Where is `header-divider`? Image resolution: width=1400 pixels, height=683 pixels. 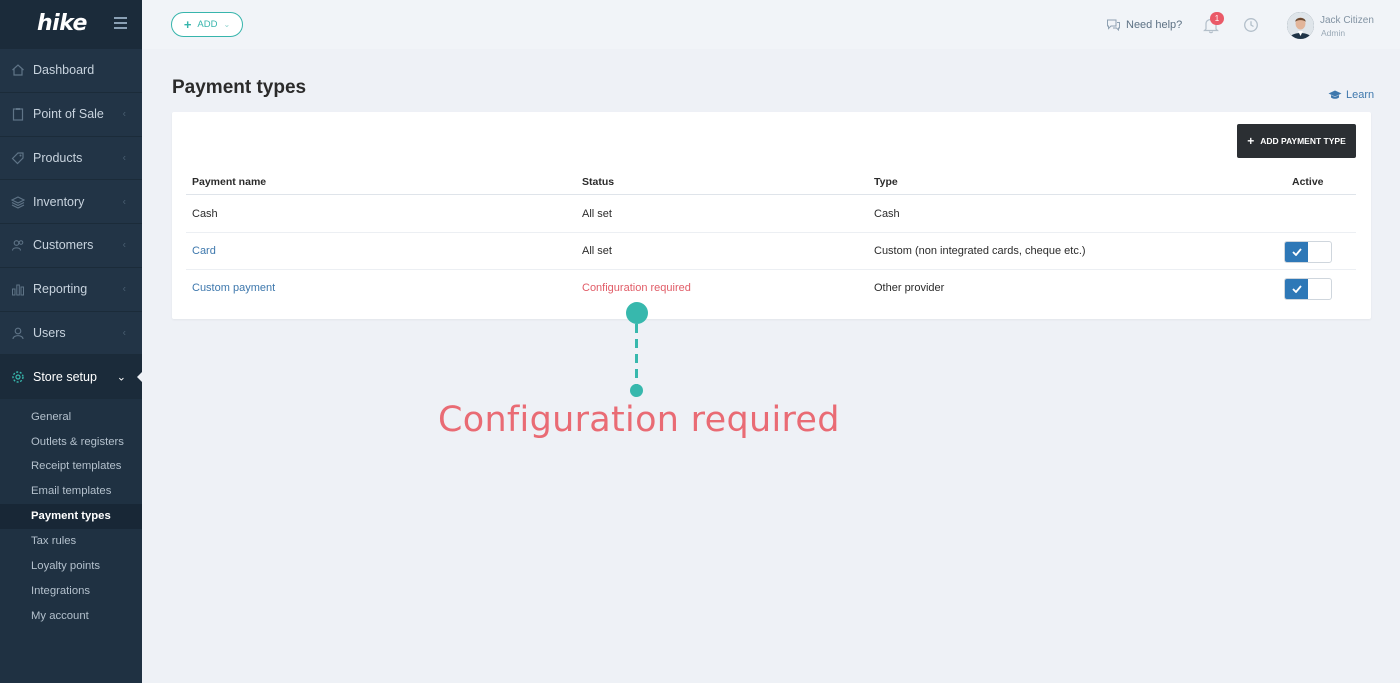 header-divider is located at coordinates (771, 194).